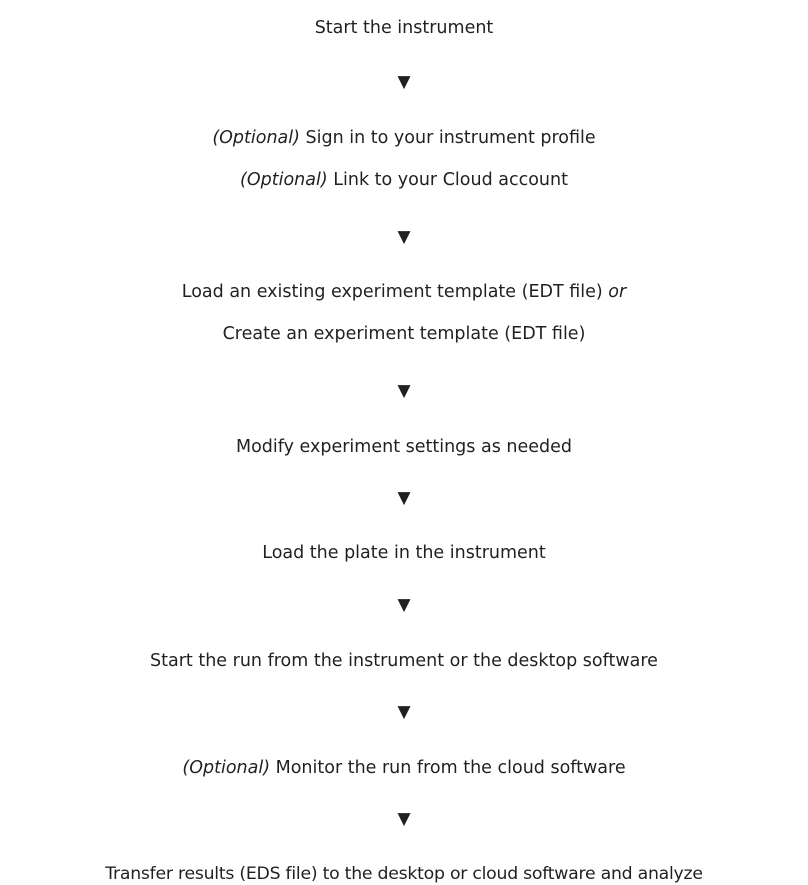  What do you see at coordinates (617, 292) in the screenshot?
I see `or-label: or` at bounding box center [617, 292].